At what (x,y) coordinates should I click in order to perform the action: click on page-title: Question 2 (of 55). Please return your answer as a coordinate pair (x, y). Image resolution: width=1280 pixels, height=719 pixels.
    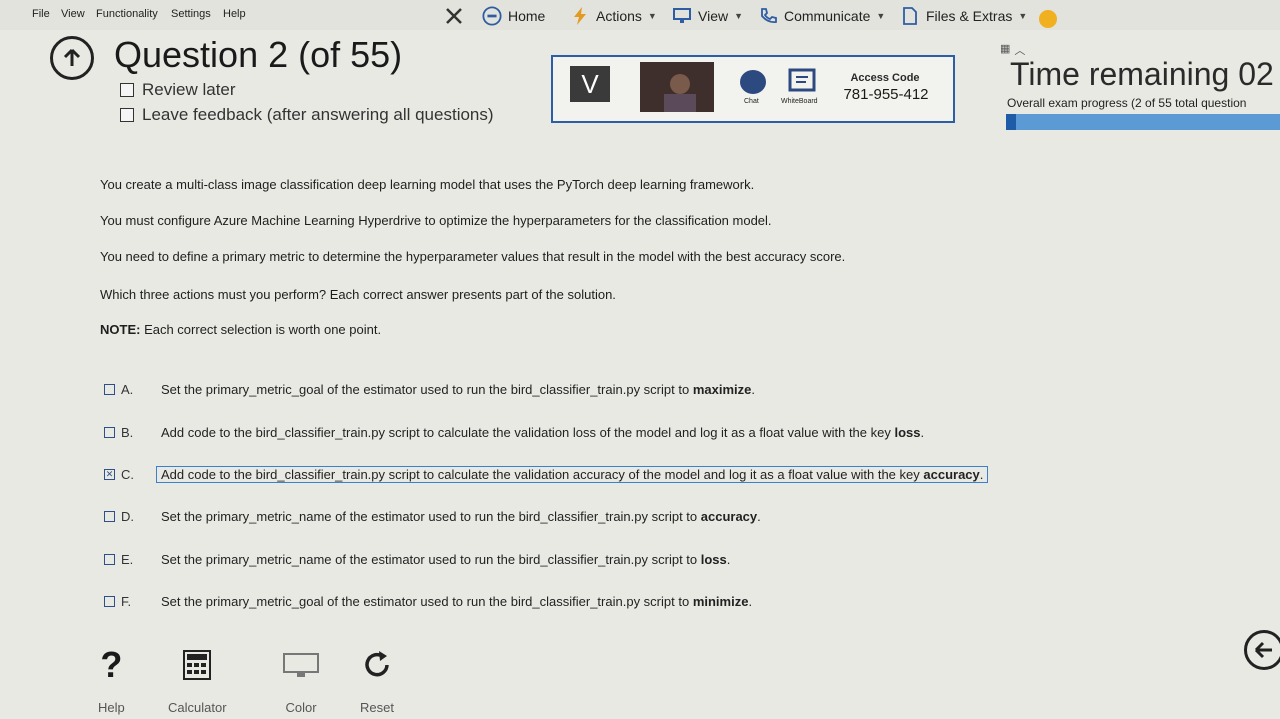
    Looking at the image, I should click on (258, 54).